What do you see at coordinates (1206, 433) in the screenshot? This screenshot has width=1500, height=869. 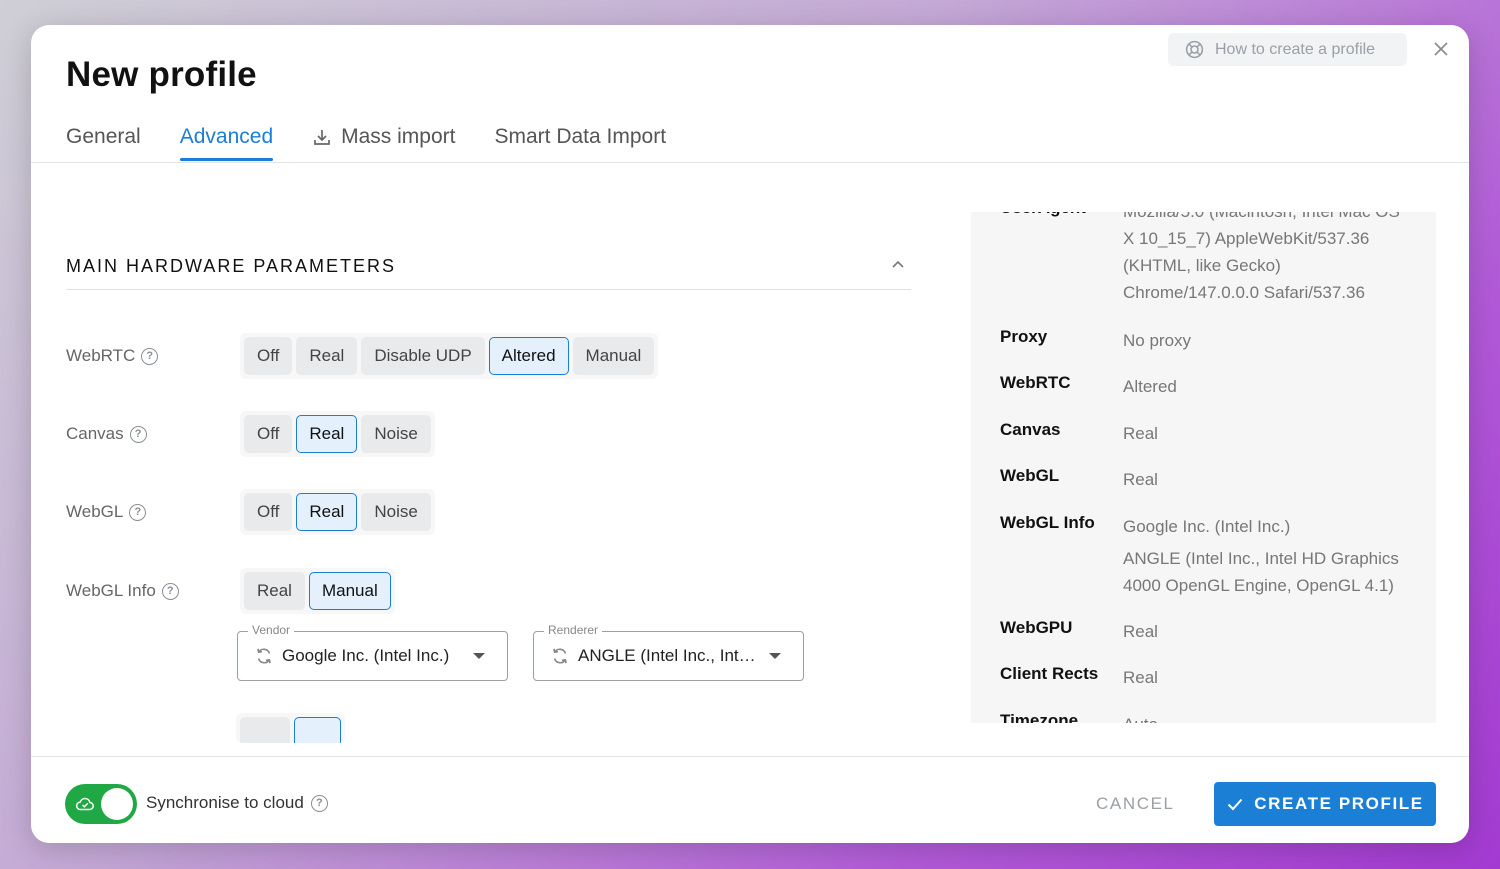 I see `summary-row-canvas: Canvas Real` at bounding box center [1206, 433].